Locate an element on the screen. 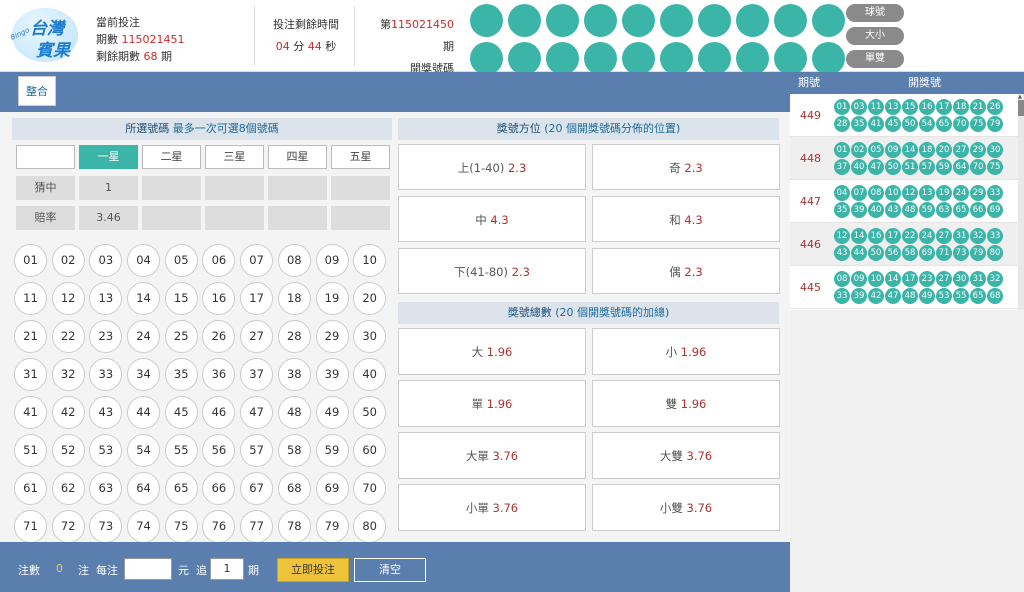  position-option: 中 4.3 is located at coordinates (492, 219).